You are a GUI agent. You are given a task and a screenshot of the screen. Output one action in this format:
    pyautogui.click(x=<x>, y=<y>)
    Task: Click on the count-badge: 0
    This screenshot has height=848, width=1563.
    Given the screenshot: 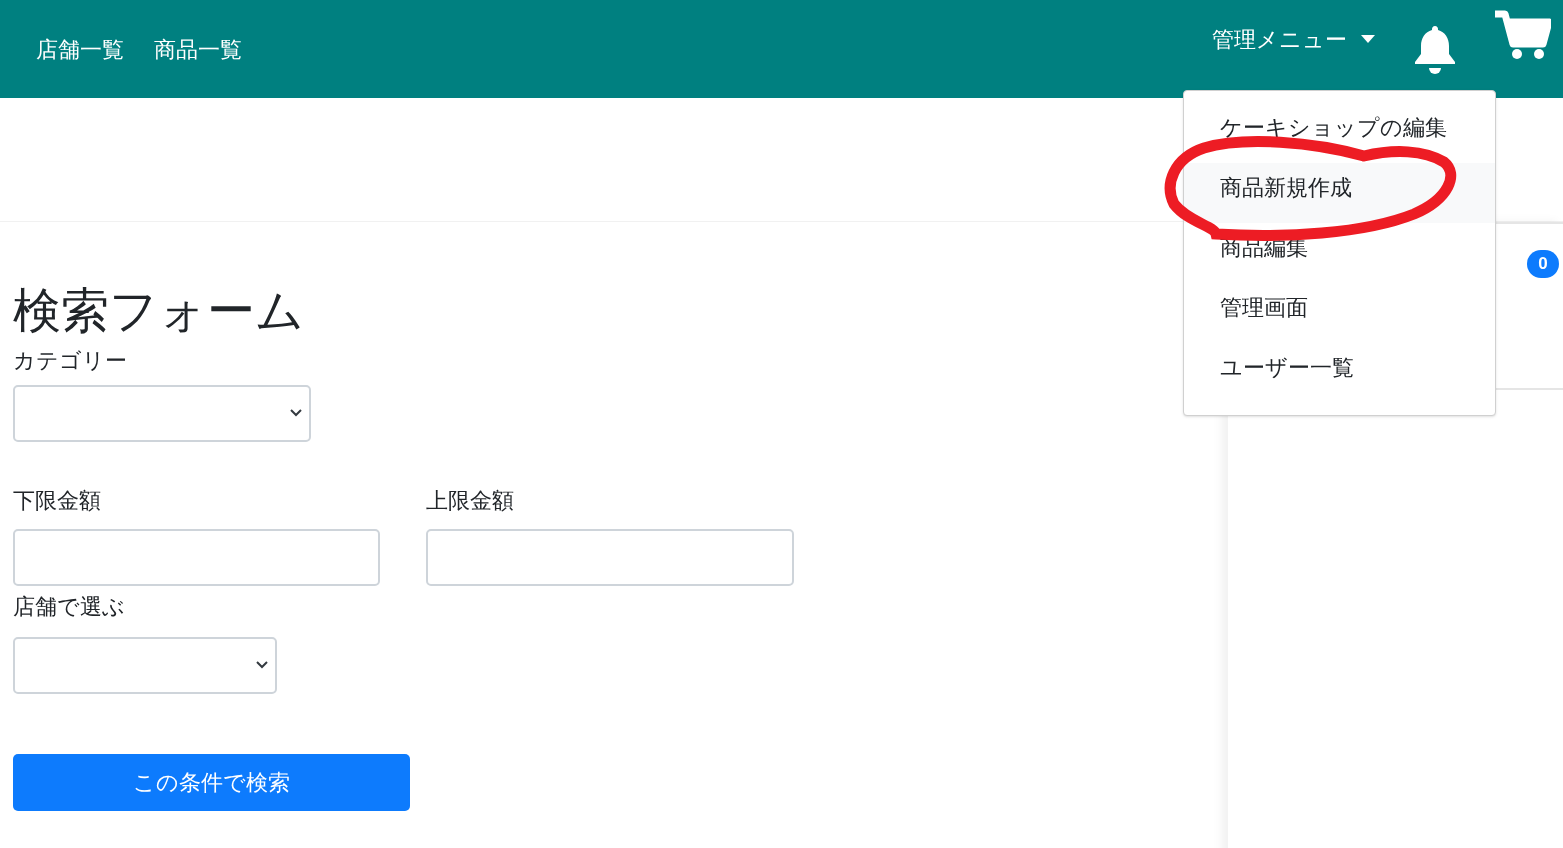 What is the action you would take?
    pyautogui.click(x=1543, y=264)
    